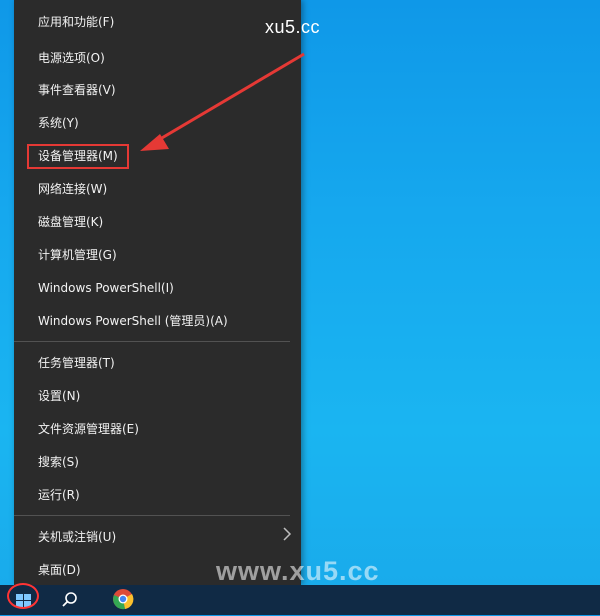 The height and width of the screenshot is (616, 600). Describe the element at coordinates (59, 396) in the screenshot. I see `menu-item-settings: 设置(N)` at that location.